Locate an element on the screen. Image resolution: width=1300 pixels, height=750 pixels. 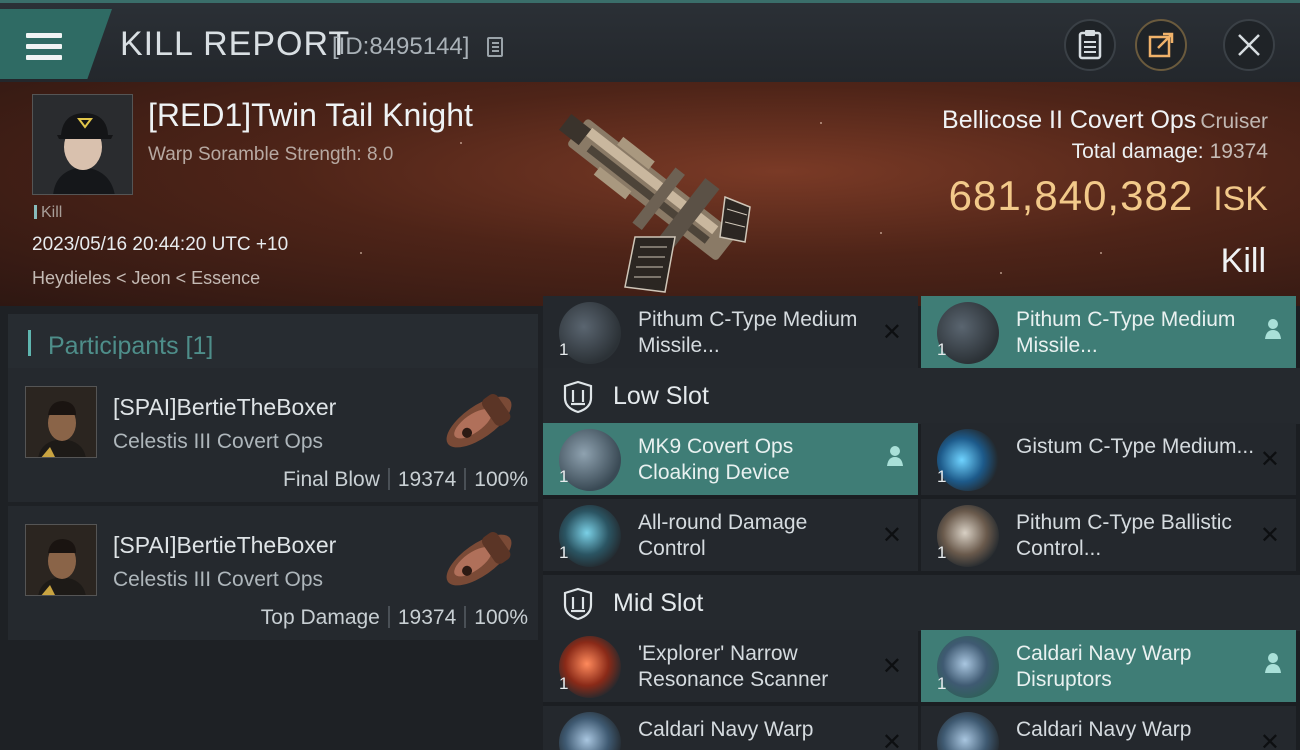
kill-timestamp: 2023/05/16 20:44:20 UTC +10 is located at coordinates (160, 244).